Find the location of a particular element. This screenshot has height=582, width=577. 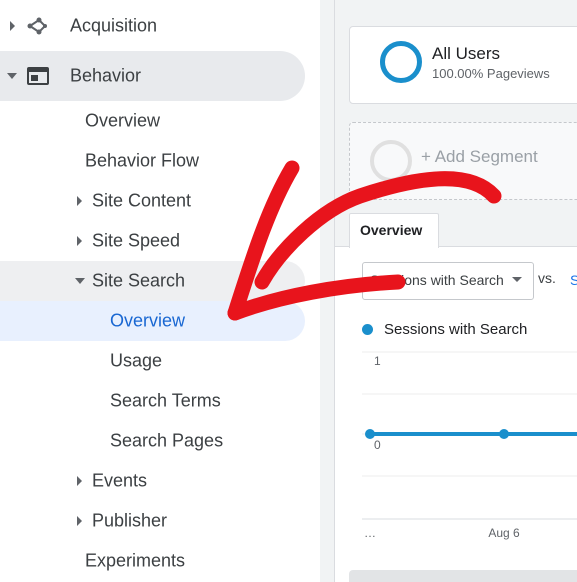

compare-metric-link: S is located at coordinates (573, 280).